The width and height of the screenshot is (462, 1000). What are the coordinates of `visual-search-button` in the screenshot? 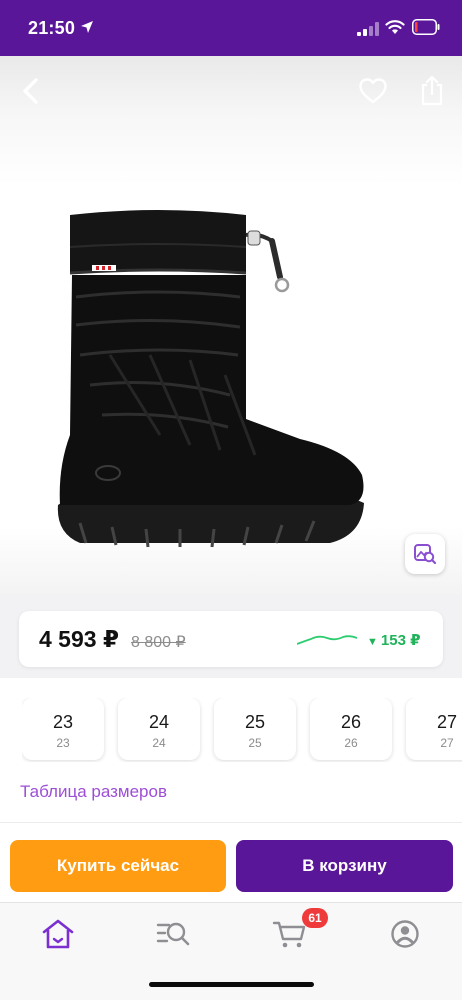 It's located at (425, 554).